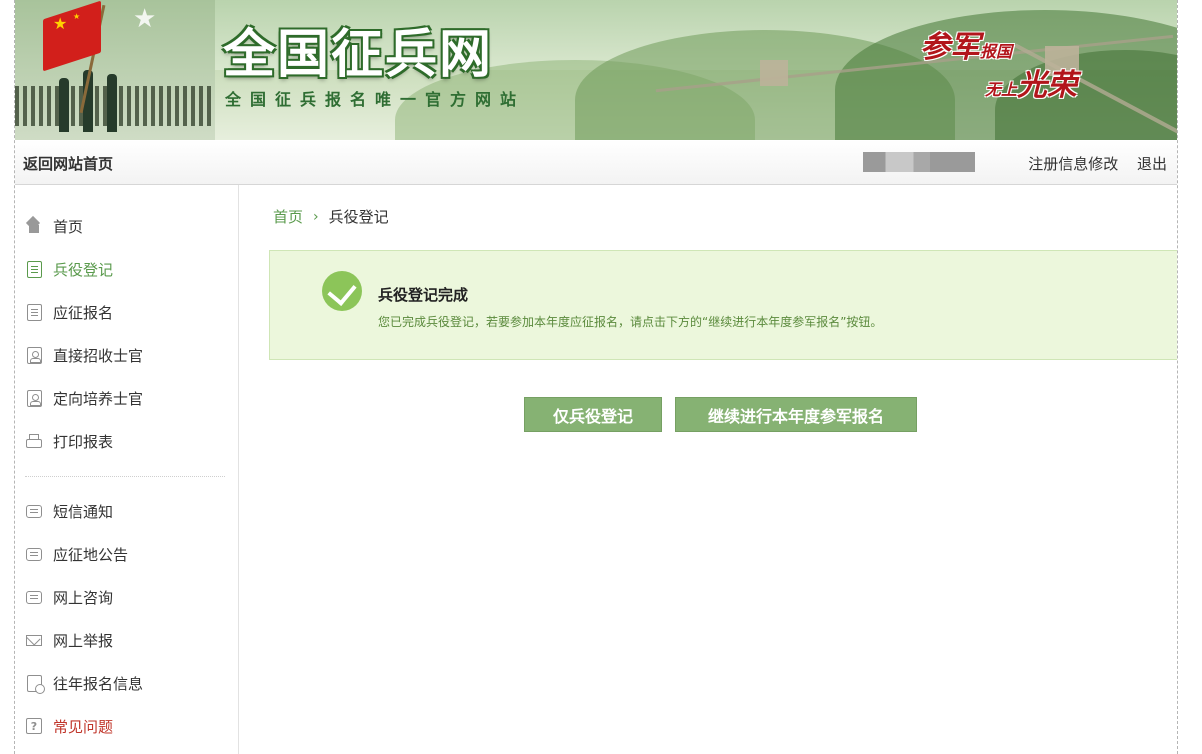 Image resolution: width=1202 pixels, height=754 pixels. I want to click on site-subtitle: 全国征兵报名唯一官方网站, so click(375, 99).